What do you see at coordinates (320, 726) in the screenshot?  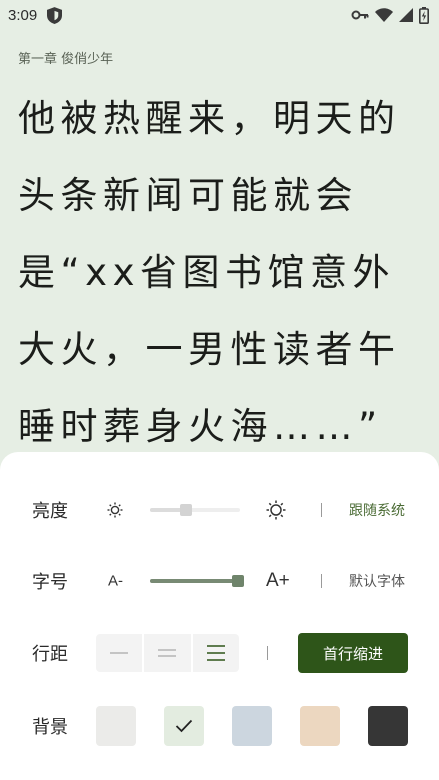 I see `background-swatch-beige` at bounding box center [320, 726].